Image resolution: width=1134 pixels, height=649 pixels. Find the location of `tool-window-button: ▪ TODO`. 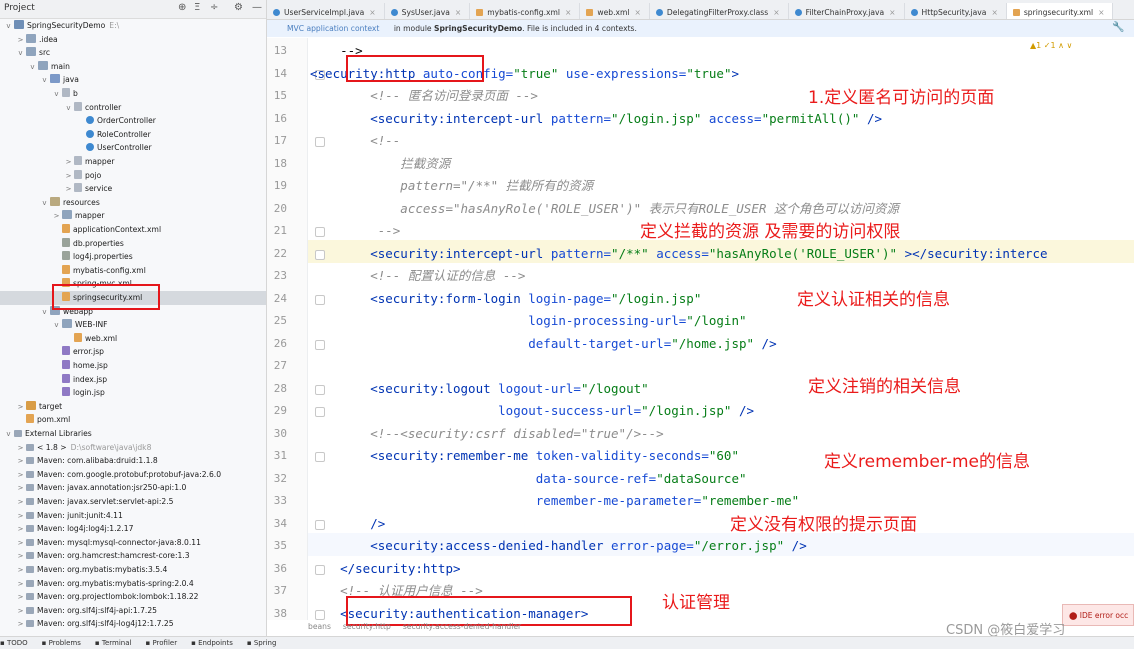

tool-window-button: ▪ TODO is located at coordinates (14, 643).